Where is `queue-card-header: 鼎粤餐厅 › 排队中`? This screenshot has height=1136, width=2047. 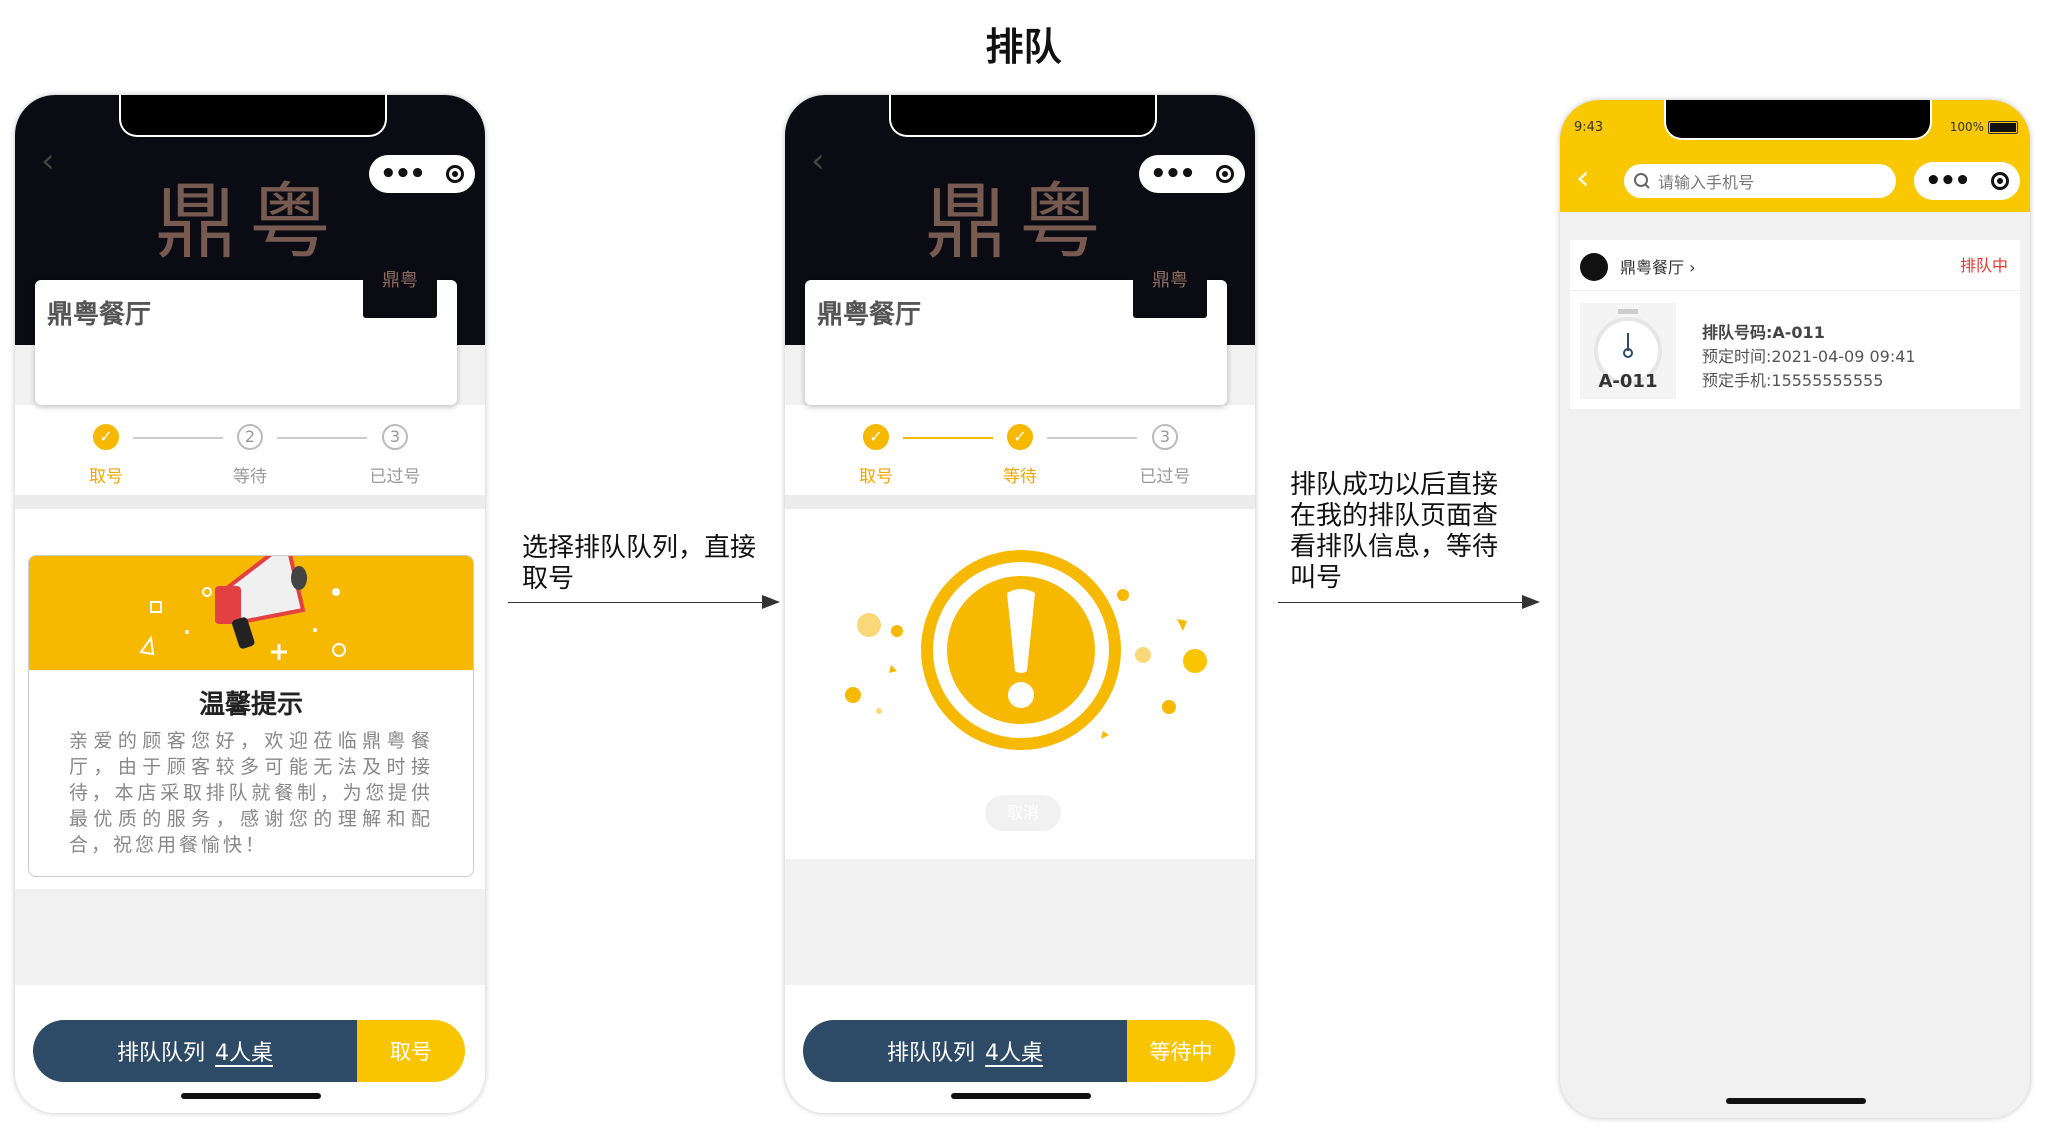
queue-card-header: 鼎粤餐厅 › 排队中 is located at coordinates (1795, 265).